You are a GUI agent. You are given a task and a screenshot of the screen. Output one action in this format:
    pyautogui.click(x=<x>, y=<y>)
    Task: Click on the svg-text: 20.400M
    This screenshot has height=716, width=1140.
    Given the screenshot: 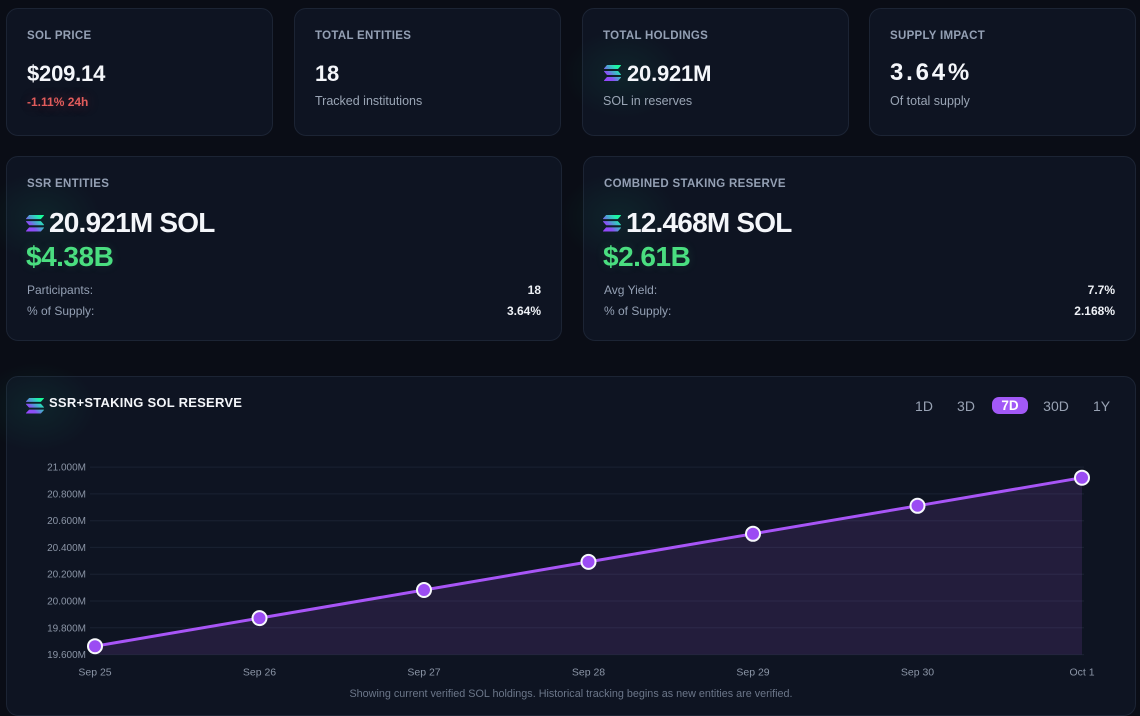 What is the action you would take?
    pyautogui.click(x=66, y=548)
    